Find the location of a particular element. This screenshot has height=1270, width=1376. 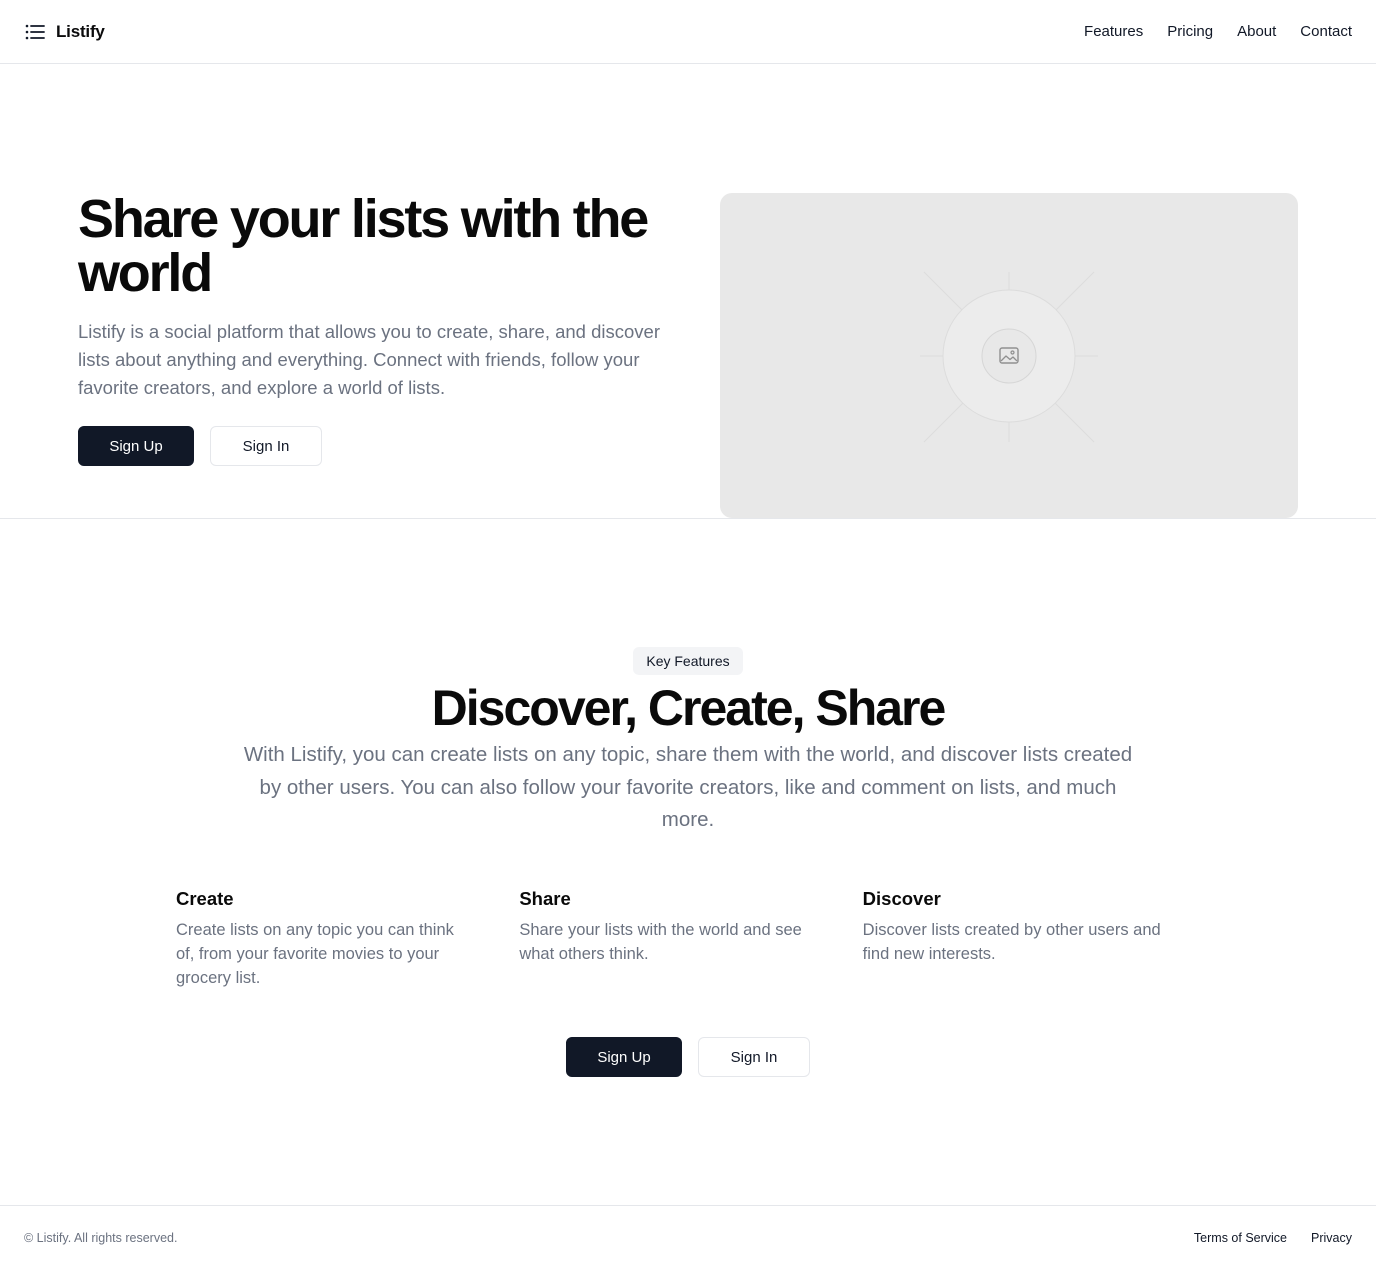

brand-link: Listify is located at coordinates (64, 32).